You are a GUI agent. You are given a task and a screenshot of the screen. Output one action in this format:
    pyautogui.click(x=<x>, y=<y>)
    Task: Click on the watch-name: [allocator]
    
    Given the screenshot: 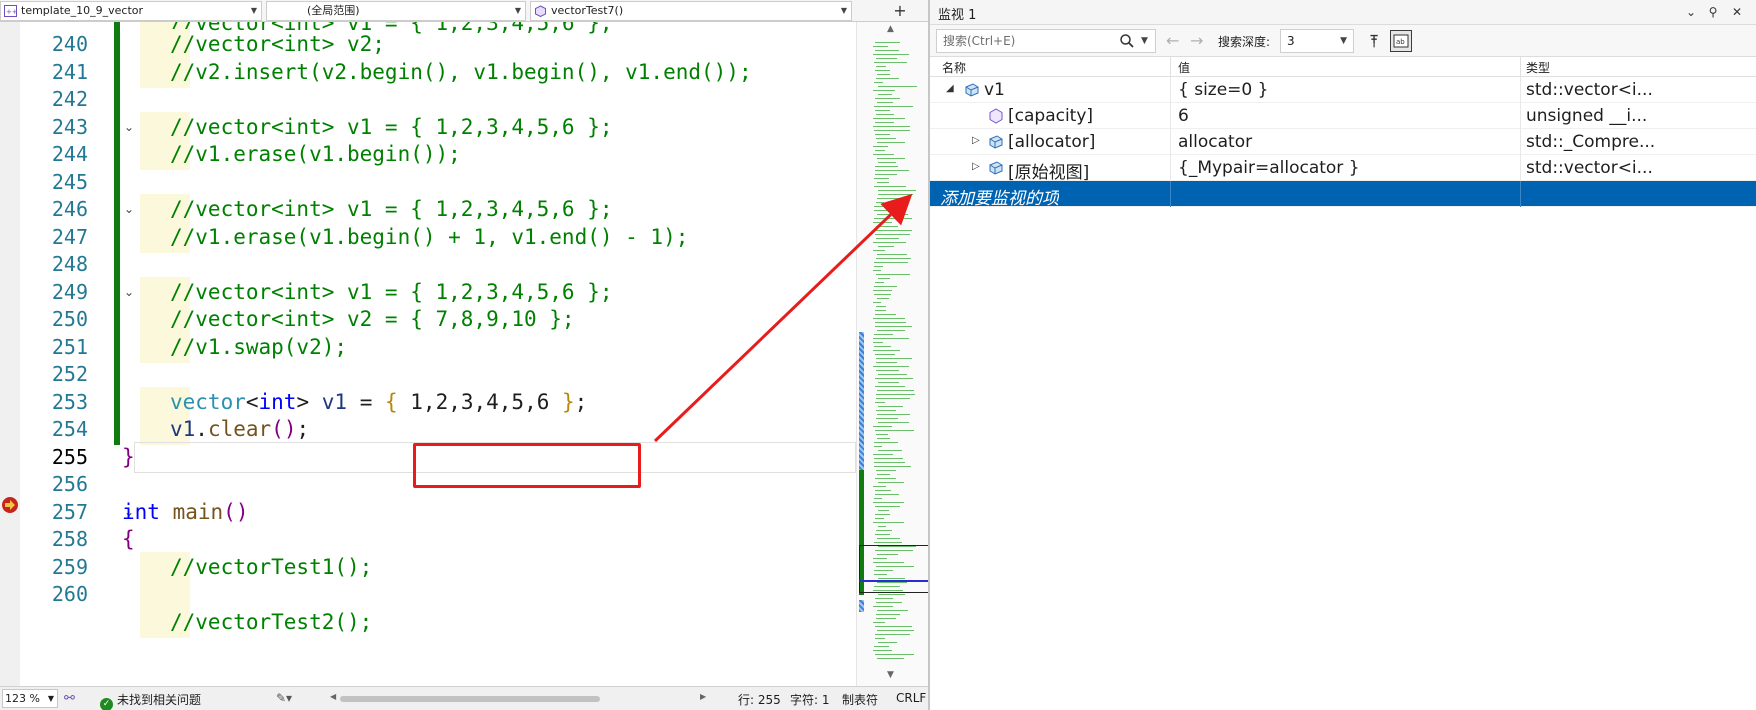 What is the action you would take?
    pyautogui.click(x=1051, y=142)
    